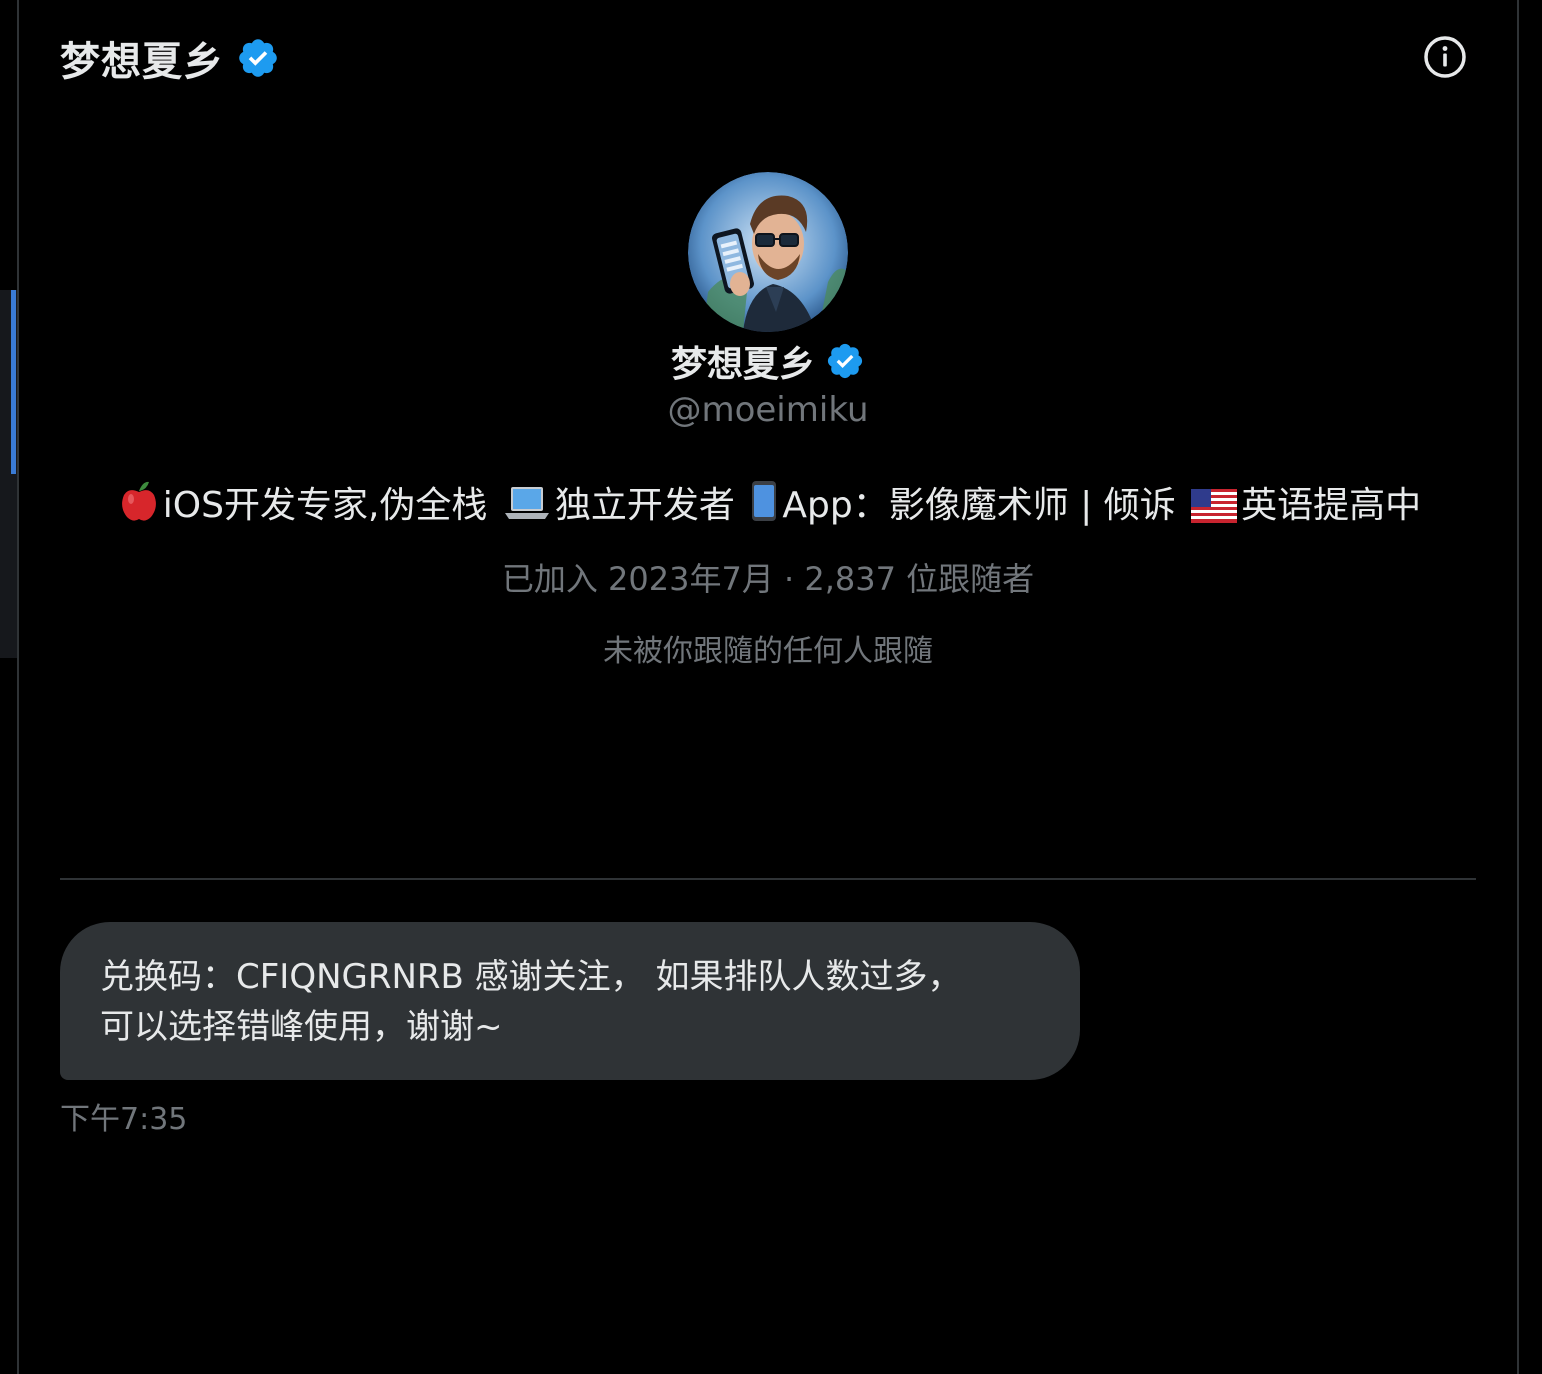 Image resolution: width=1542 pixels, height=1374 pixels. I want to click on message-line-1: 兑换码：CFIQNGRNRB 感谢关注， 如果排队人数过多，, so click(531, 977).